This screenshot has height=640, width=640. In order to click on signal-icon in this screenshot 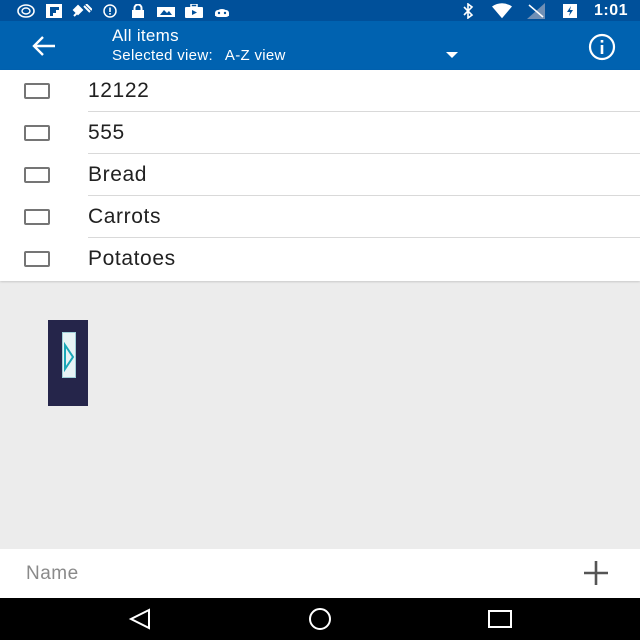, I will do `click(536, 10)`.